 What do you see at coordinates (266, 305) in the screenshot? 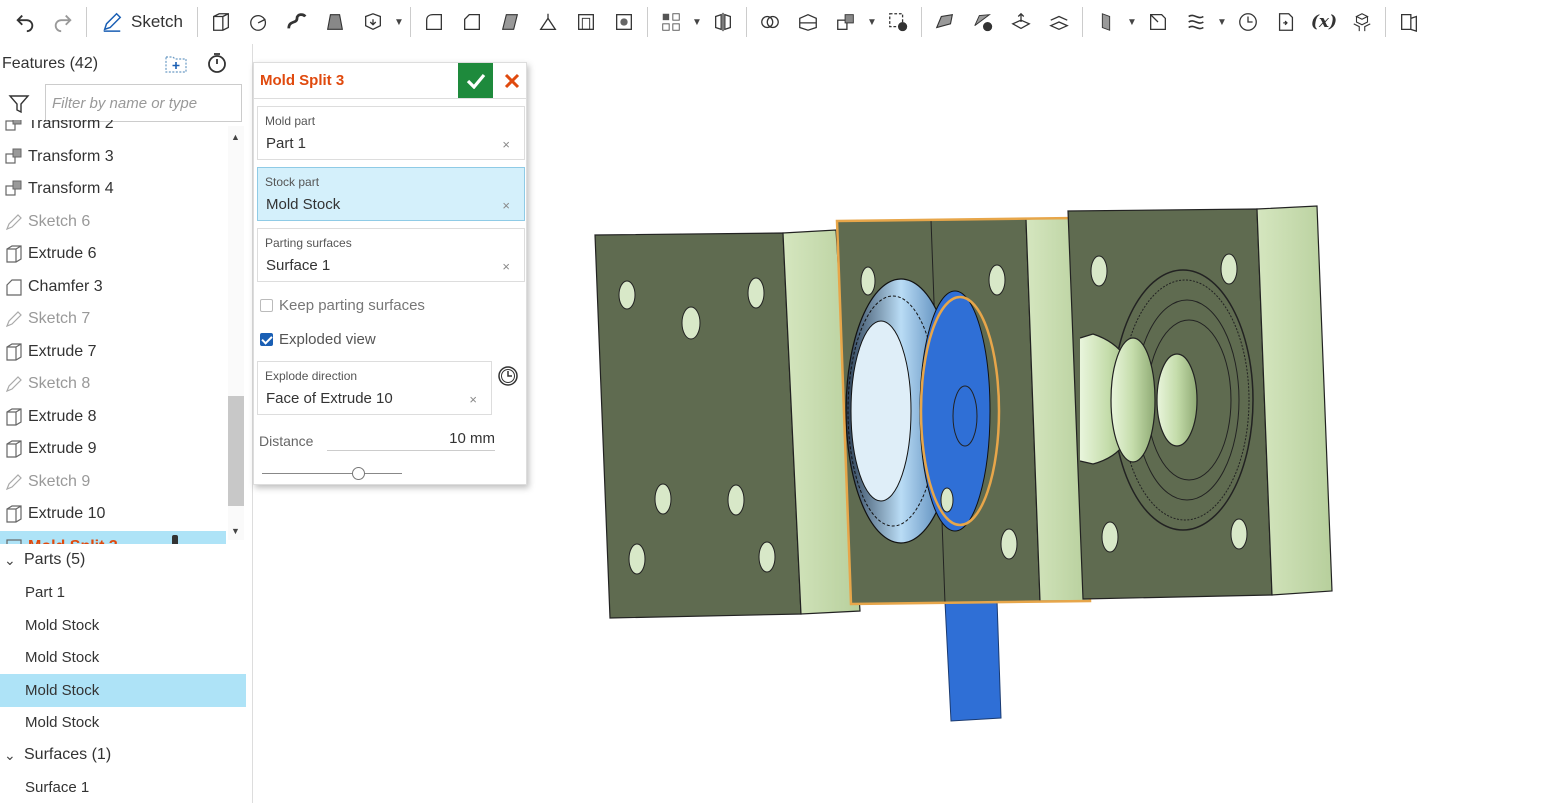
I see `keep-parting-surfaces-checkbox` at bounding box center [266, 305].